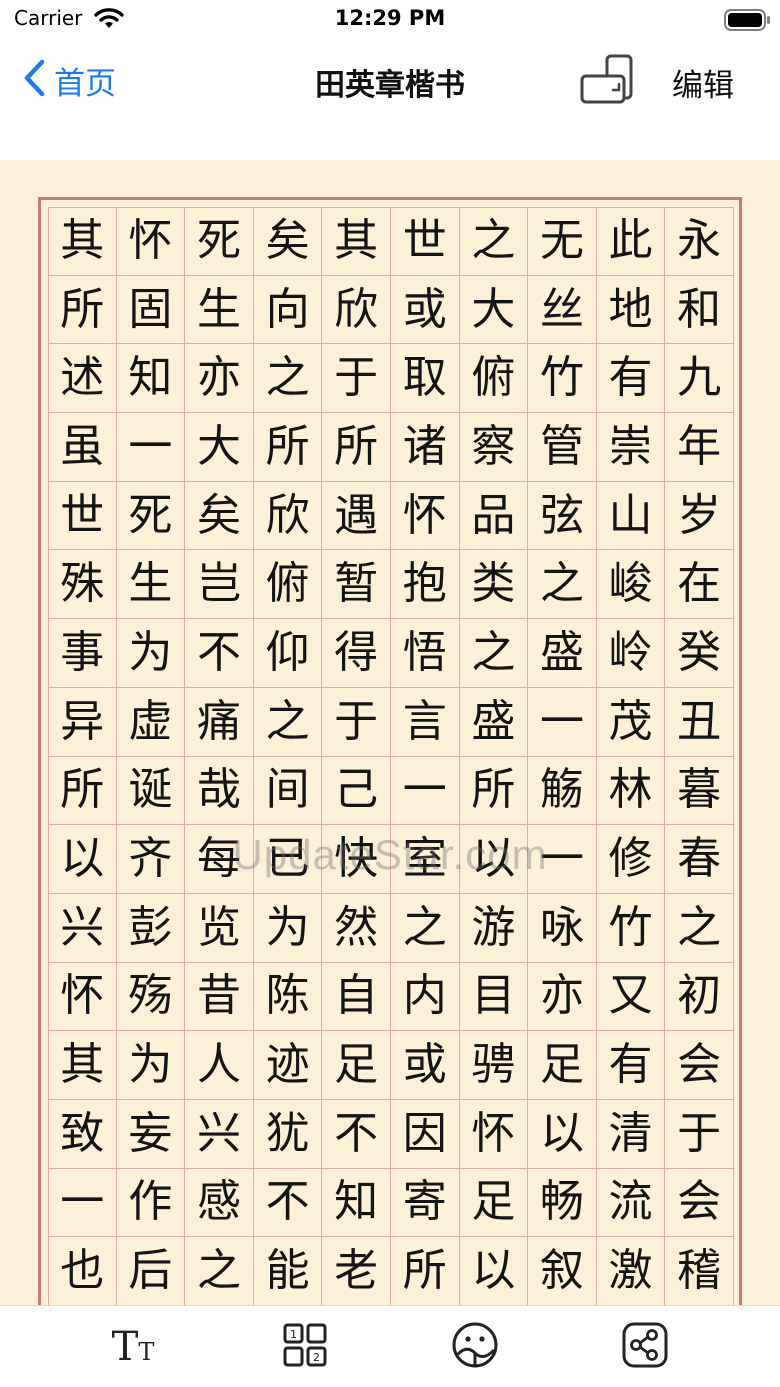 The width and height of the screenshot is (780, 1387). I want to click on character-cell: 迹, so click(288, 1065).